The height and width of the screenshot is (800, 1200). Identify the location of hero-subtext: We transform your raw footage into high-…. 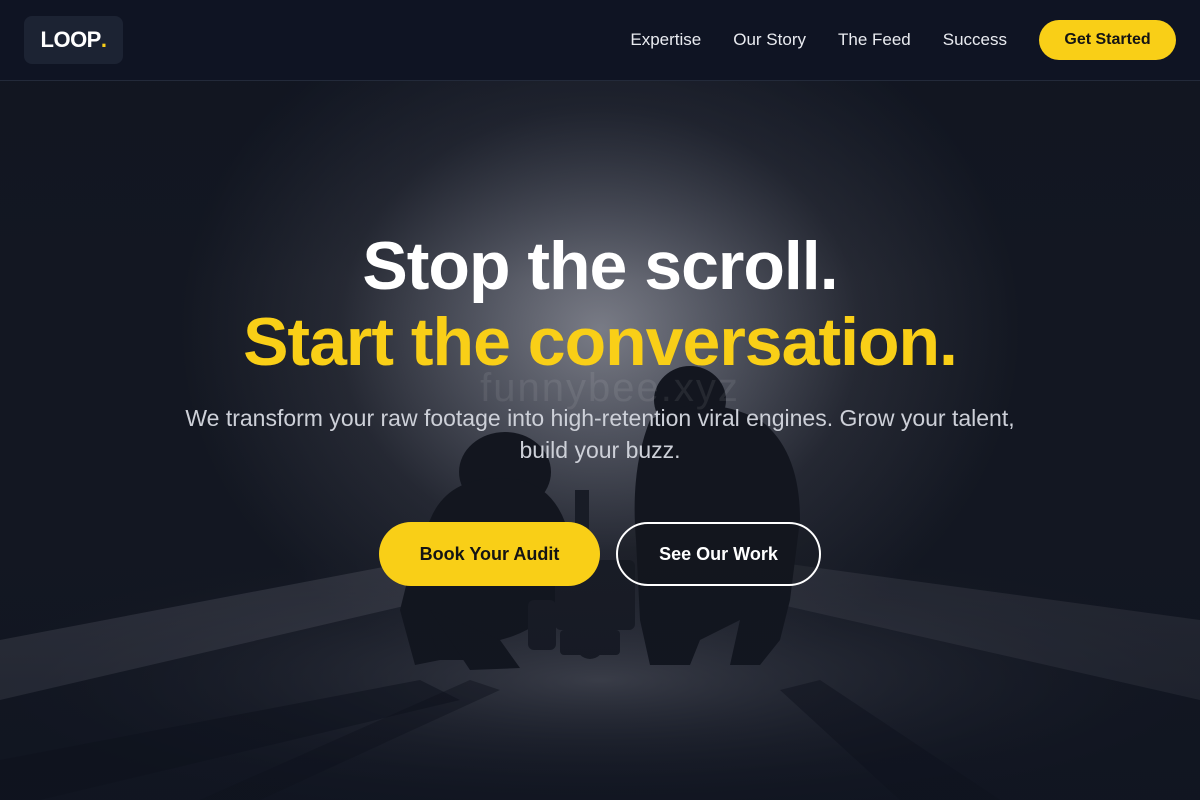
(600, 434).